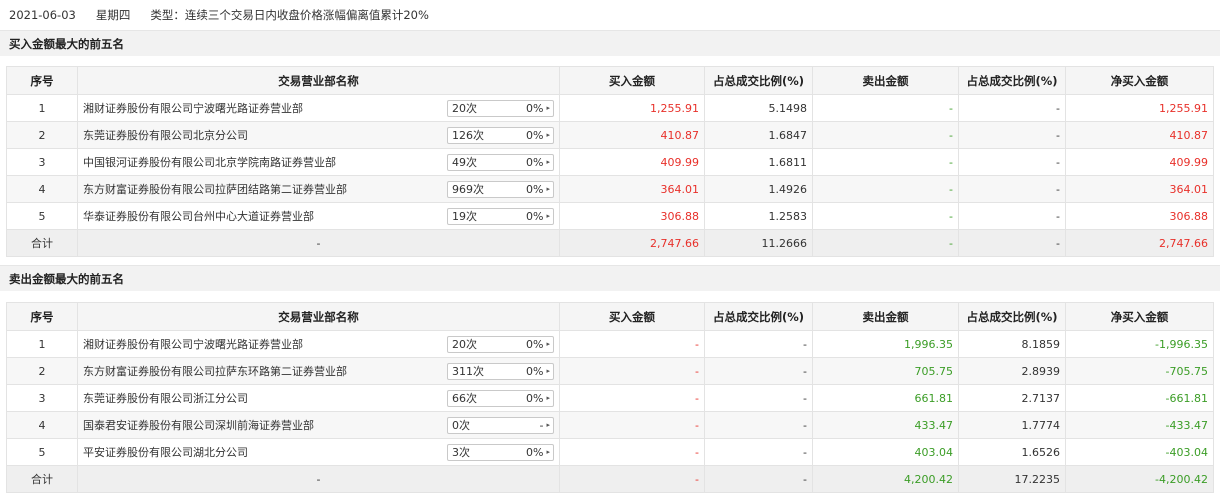 Image resolution: width=1220 pixels, height=500 pixels. I want to click on sell-ratio: 1.6526, so click(1012, 452).